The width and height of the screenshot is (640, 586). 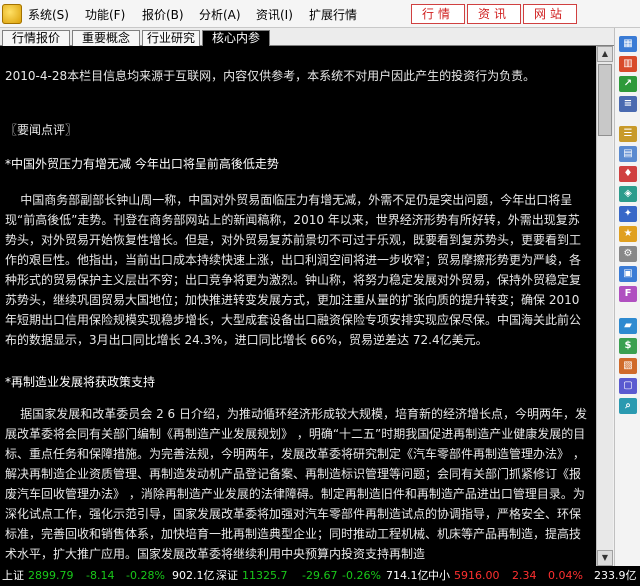 I want to click on sz-label: 深证, so click(x=227, y=575).